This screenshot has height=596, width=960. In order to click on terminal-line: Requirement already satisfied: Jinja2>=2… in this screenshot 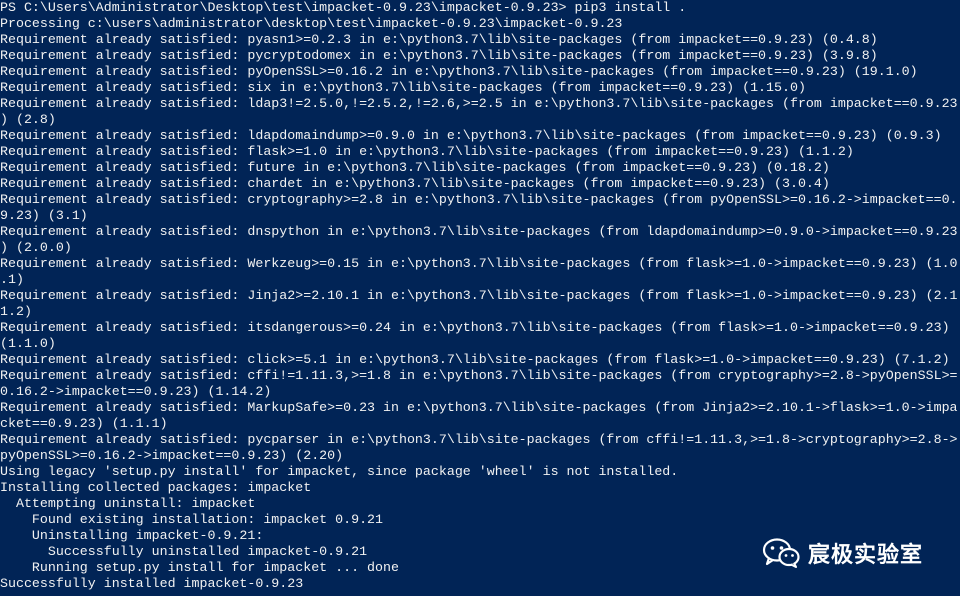, I will do `click(479, 295)`.